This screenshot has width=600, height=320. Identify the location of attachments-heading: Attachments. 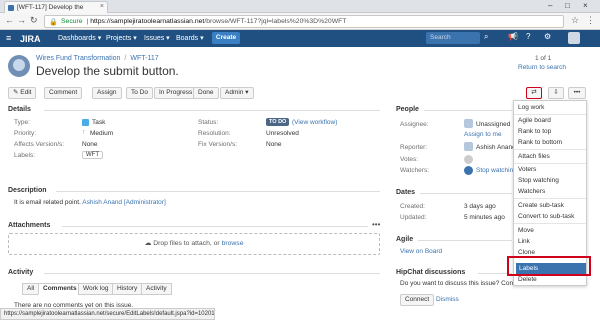
(29, 225).